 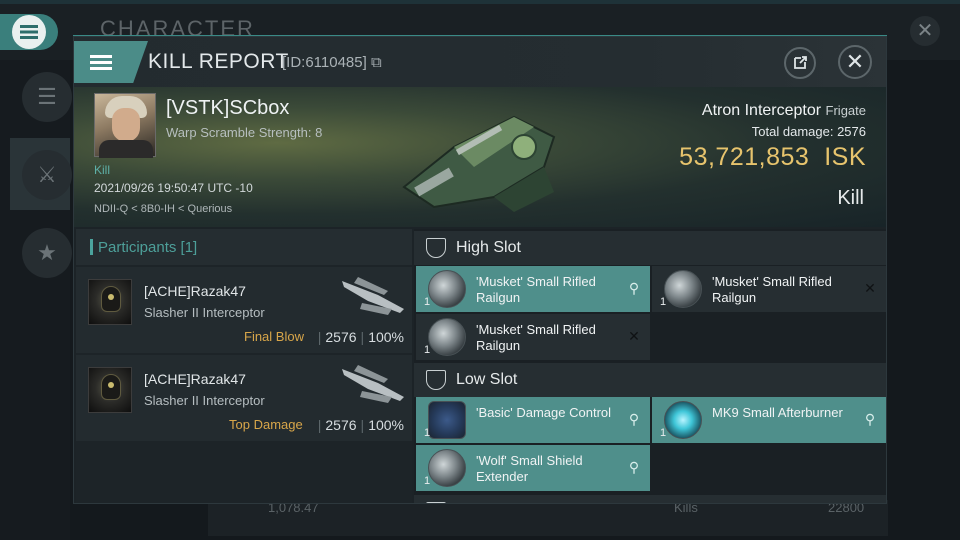 What do you see at coordinates (487, 379) in the screenshot?
I see `low-slot-label: Low Slot` at bounding box center [487, 379].